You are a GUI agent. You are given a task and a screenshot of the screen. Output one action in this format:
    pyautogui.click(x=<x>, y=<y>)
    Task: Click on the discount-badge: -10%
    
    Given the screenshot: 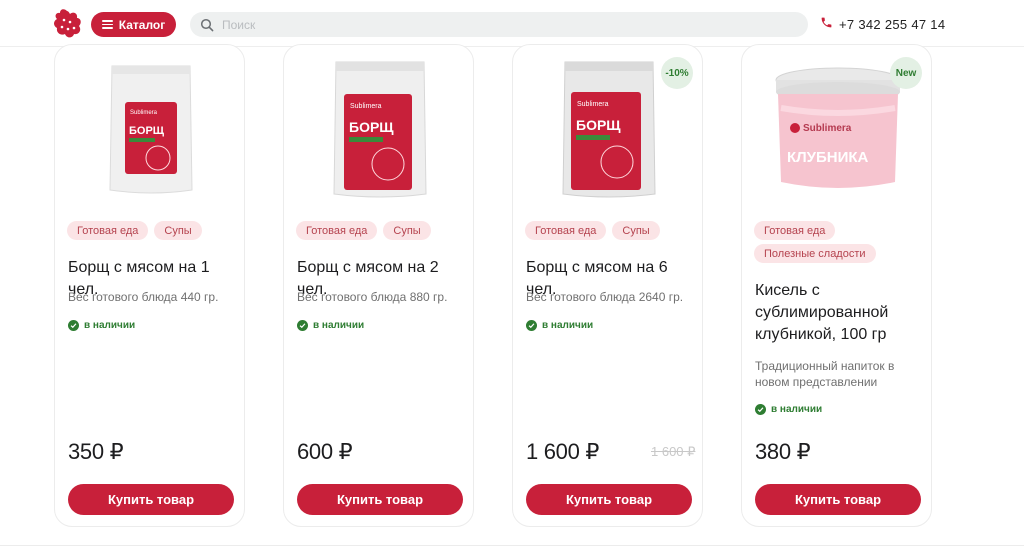 What is the action you would take?
    pyautogui.click(x=677, y=73)
    